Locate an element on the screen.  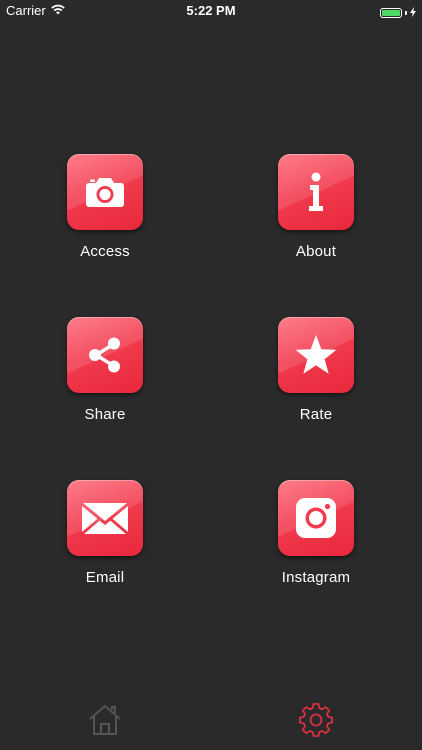
rate-tile: Rate is located at coordinates (316, 377).